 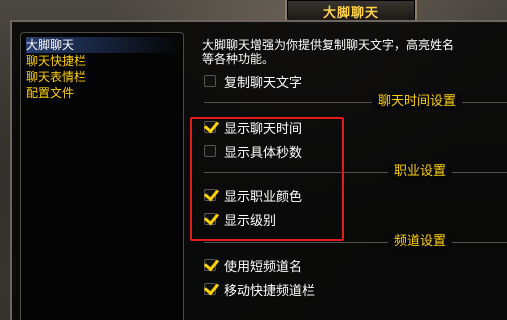 I want to click on description: 大脚聊天增强为你提供复制聊天文字，高亮姓名 等各种功能。, so click(x=354, y=52).